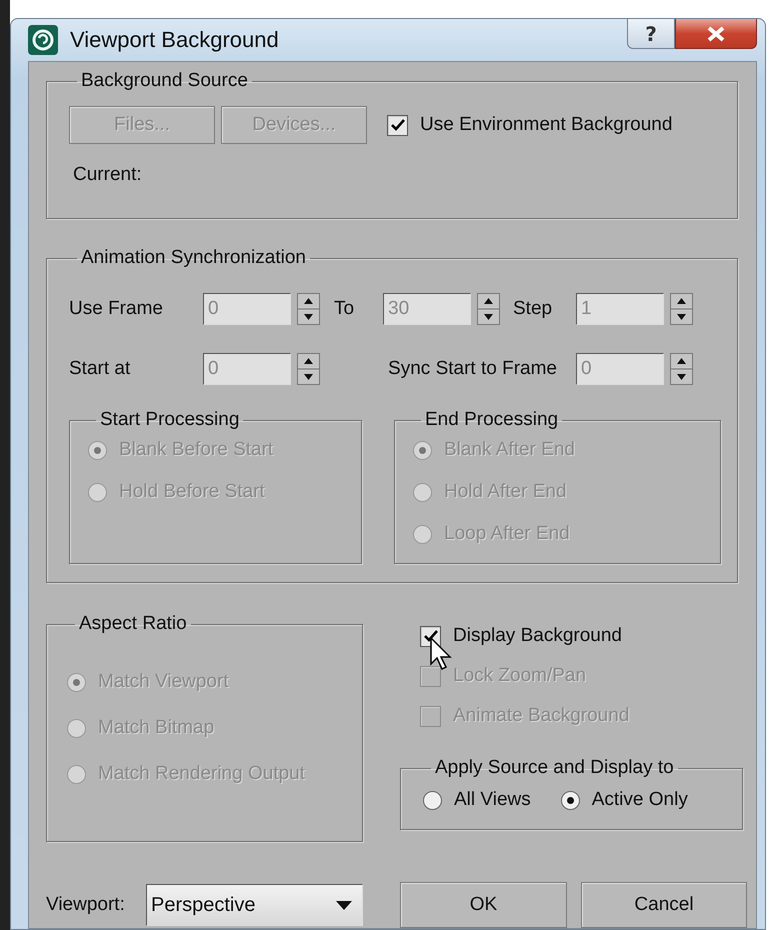  What do you see at coordinates (492, 420) in the screenshot?
I see `group-title: End Processing` at bounding box center [492, 420].